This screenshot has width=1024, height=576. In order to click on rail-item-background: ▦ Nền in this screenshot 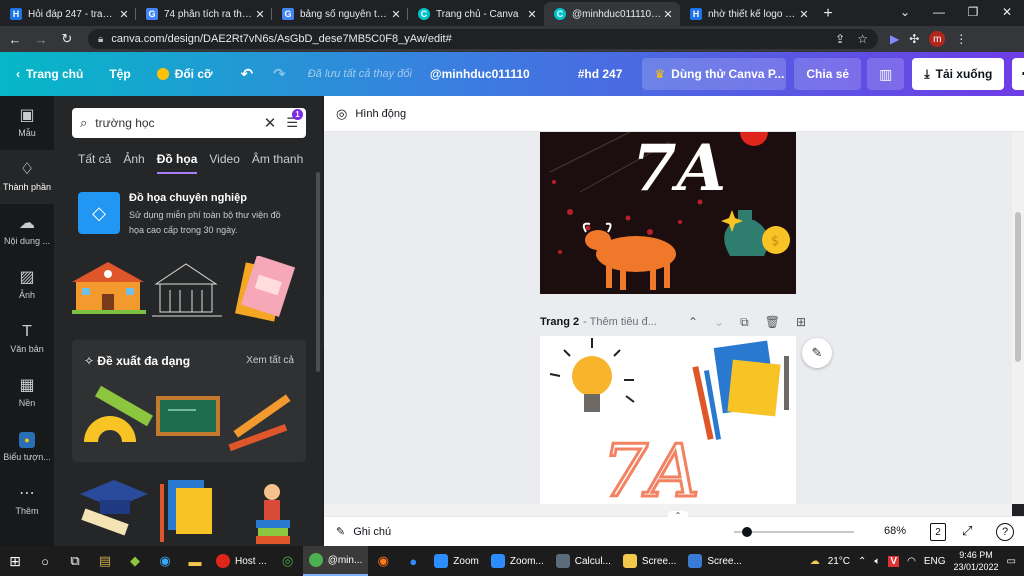, I will do `click(27, 393)`.